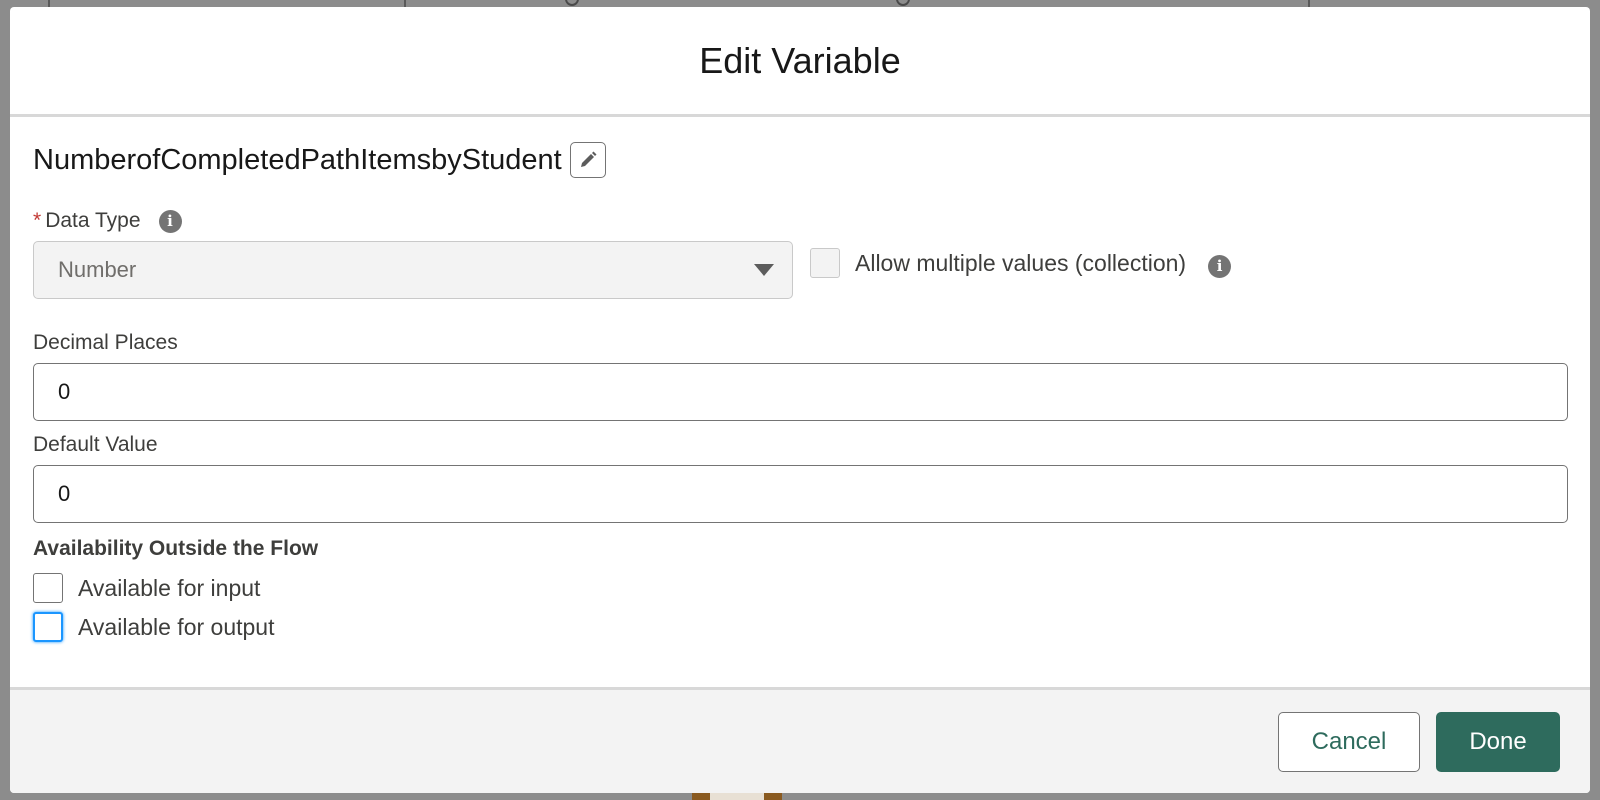 The height and width of the screenshot is (800, 1600). What do you see at coordinates (97, 269) in the screenshot?
I see `data-type-value: Number` at bounding box center [97, 269].